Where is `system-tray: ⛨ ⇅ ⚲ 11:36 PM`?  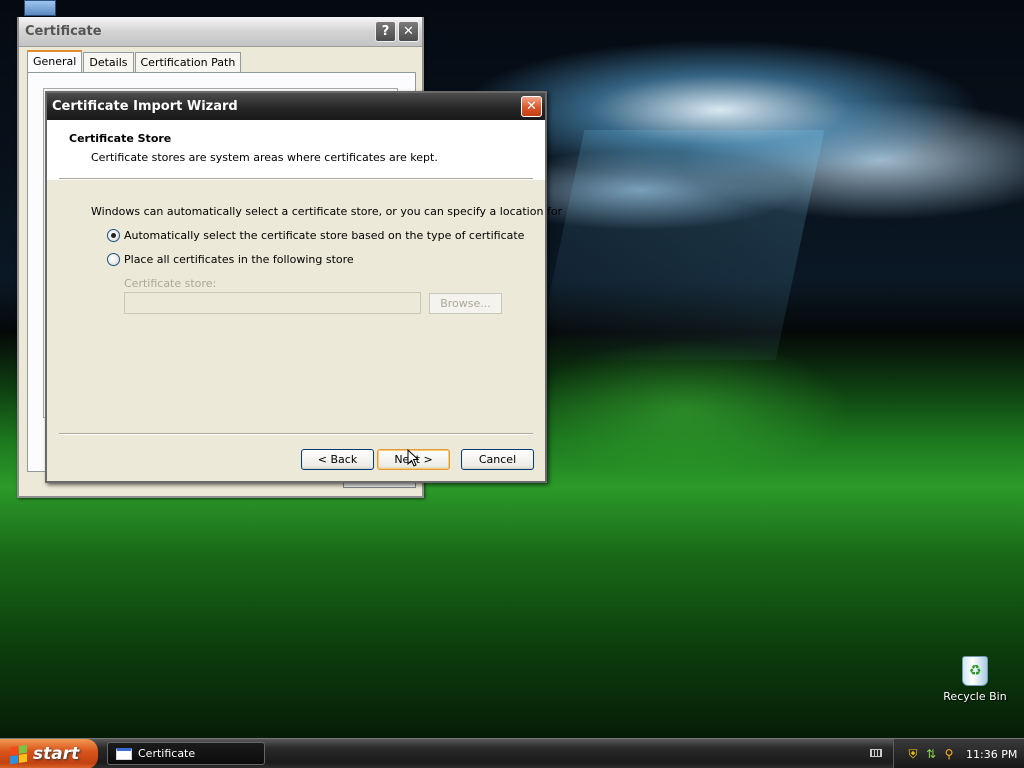 system-tray: ⛨ ⇅ ⚲ 11:36 PM is located at coordinates (958, 753).